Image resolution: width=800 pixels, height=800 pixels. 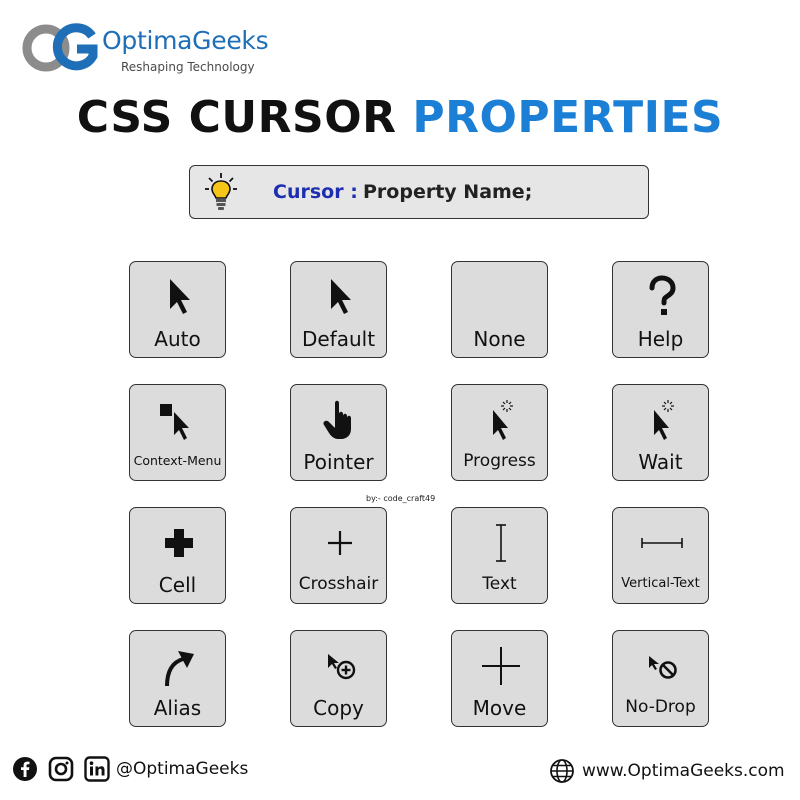 What do you see at coordinates (500, 666) in the screenshot?
I see `move-cross-icon` at bounding box center [500, 666].